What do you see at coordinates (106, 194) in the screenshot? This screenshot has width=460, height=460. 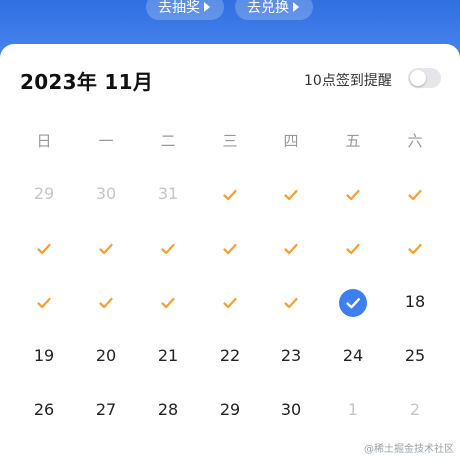 I see `day-cell-other-month: 30` at bounding box center [106, 194].